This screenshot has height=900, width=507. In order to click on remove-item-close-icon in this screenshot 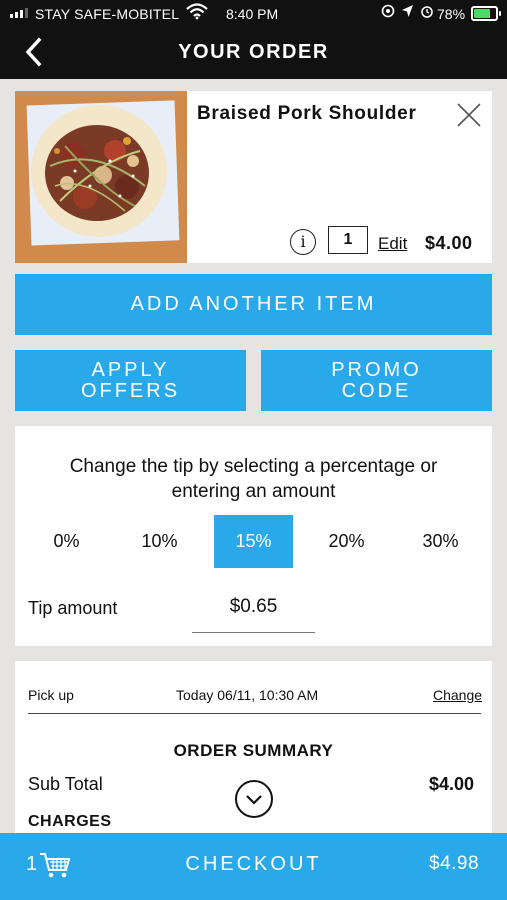, I will do `click(469, 115)`.